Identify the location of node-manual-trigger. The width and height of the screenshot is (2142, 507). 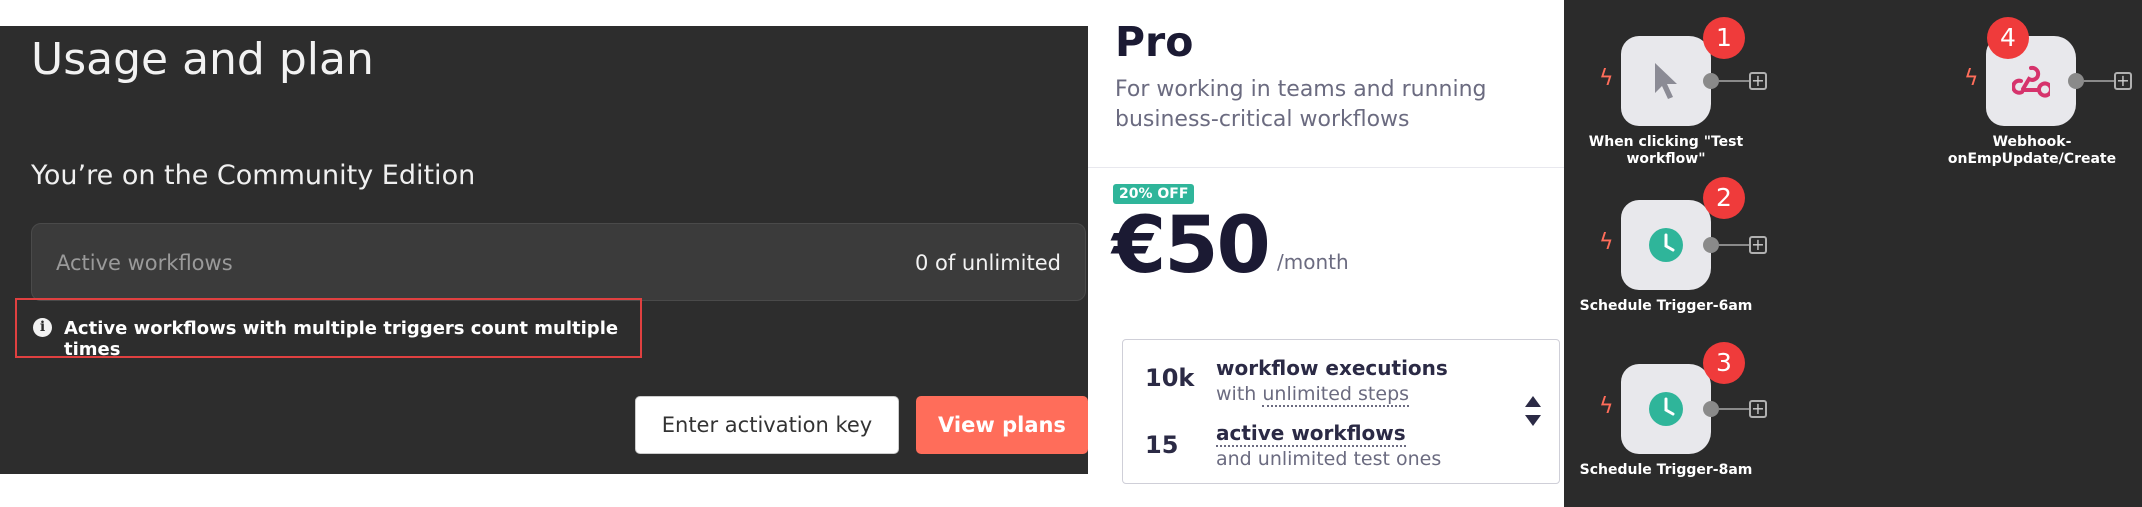
(1666, 81).